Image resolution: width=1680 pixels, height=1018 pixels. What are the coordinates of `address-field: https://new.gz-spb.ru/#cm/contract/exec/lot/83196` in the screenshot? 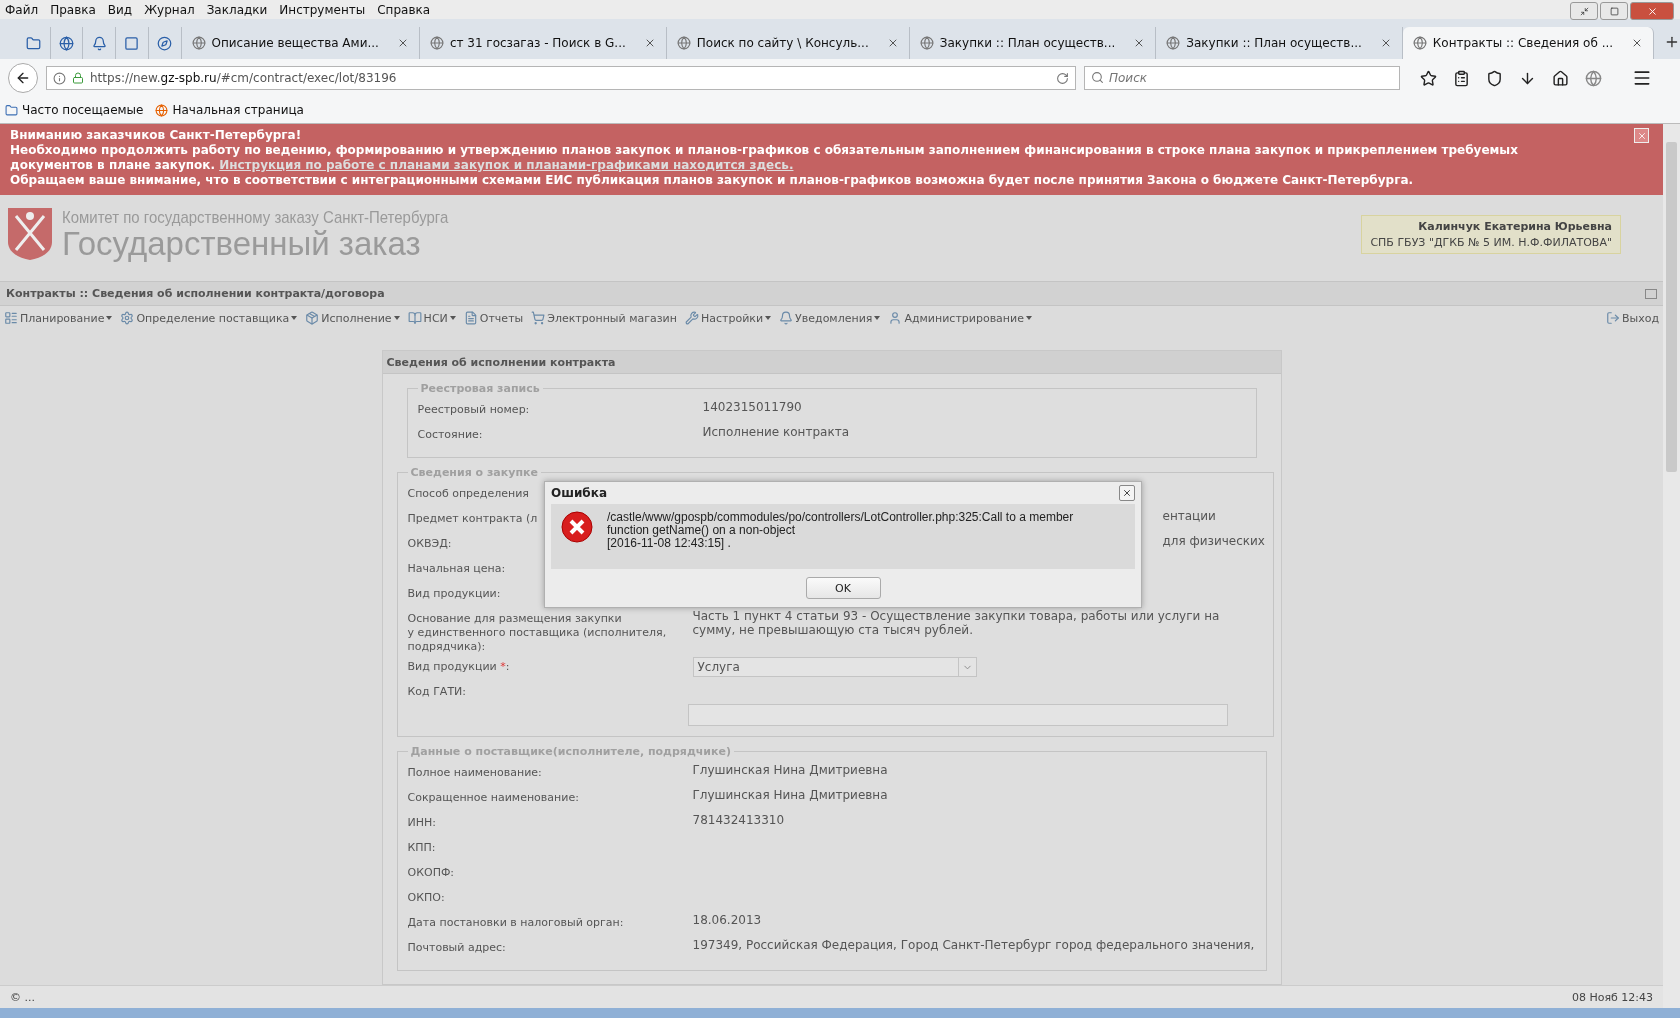 It's located at (561, 78).